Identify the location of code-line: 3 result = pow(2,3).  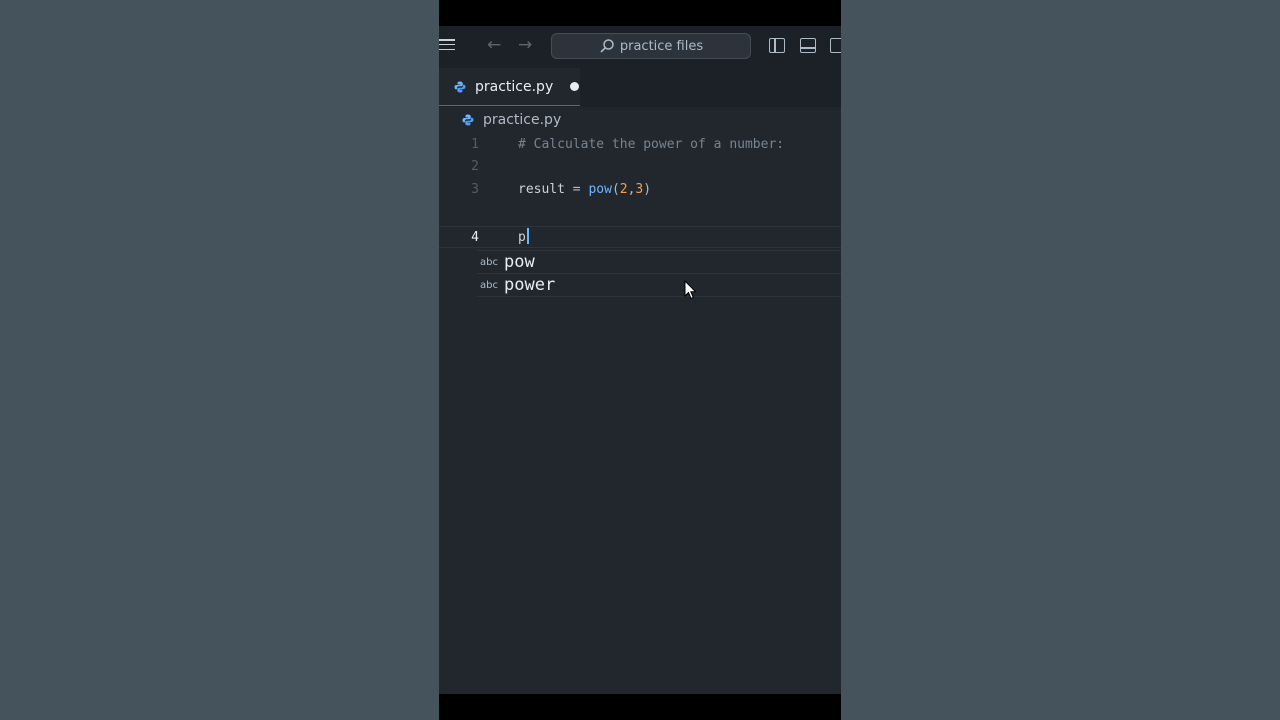
(640, 190).